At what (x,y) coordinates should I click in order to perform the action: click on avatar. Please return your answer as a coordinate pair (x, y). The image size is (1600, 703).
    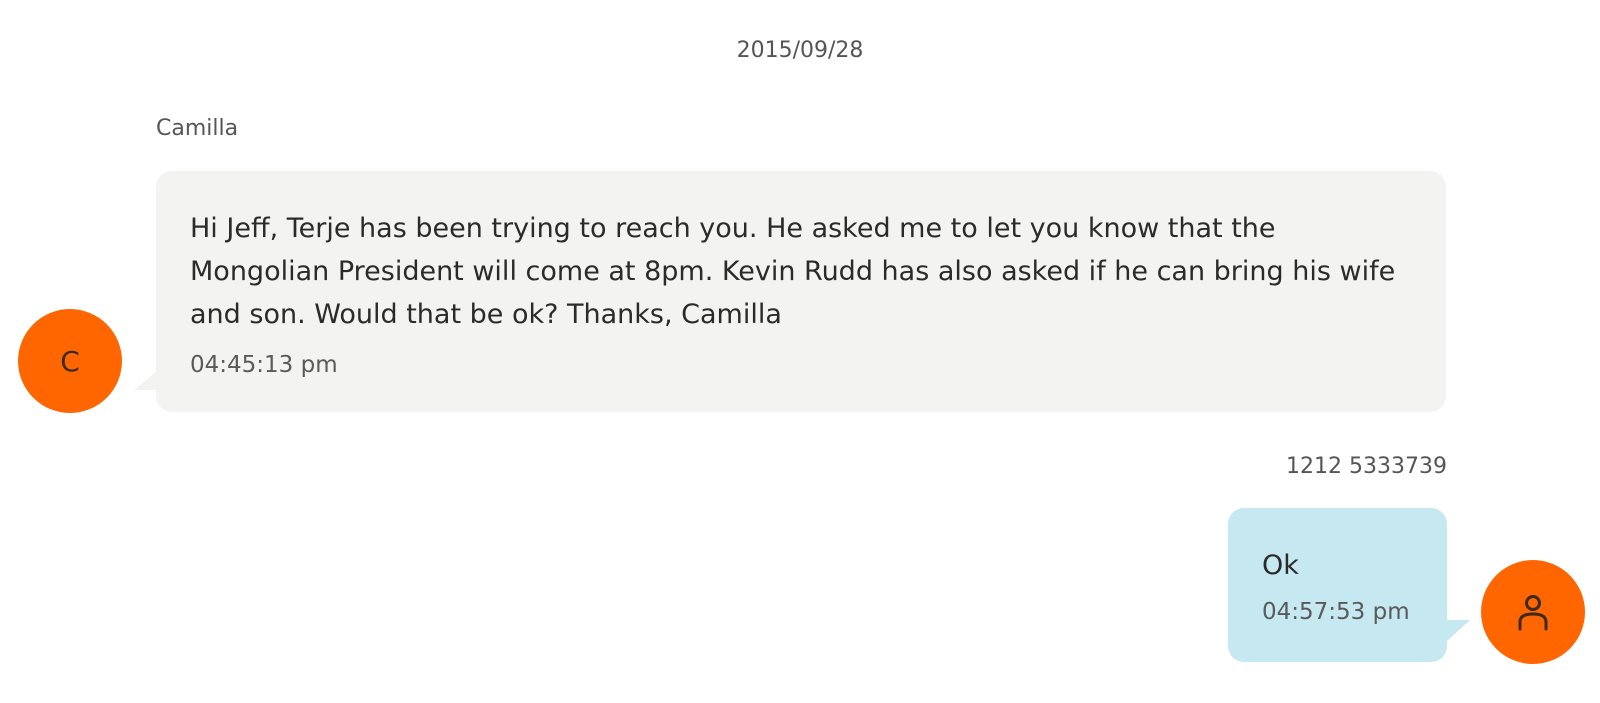
    Looking at the image, I should click on (1533, 612).